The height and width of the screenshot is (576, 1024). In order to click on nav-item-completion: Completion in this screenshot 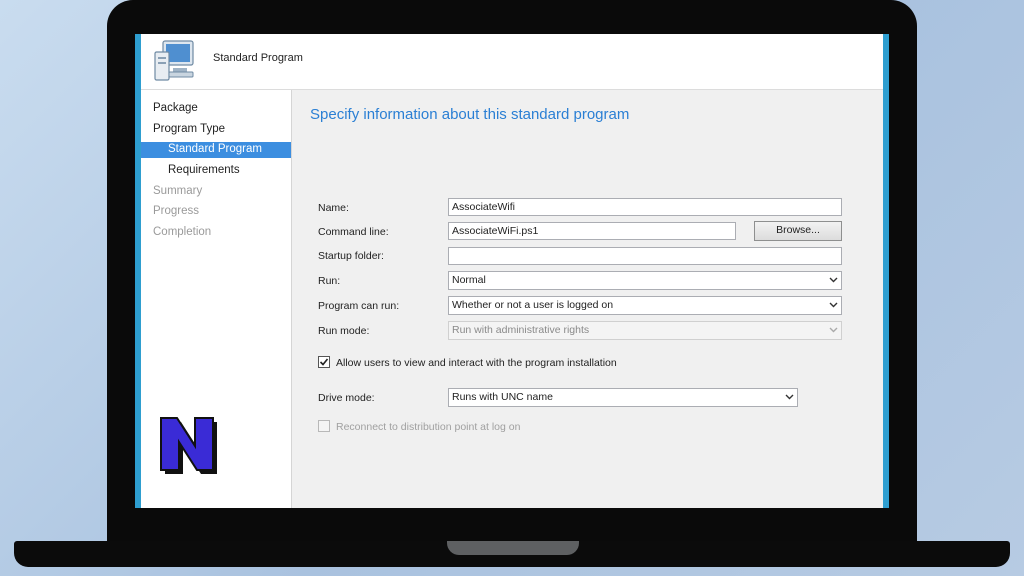, I will do `click(182, 232)`.